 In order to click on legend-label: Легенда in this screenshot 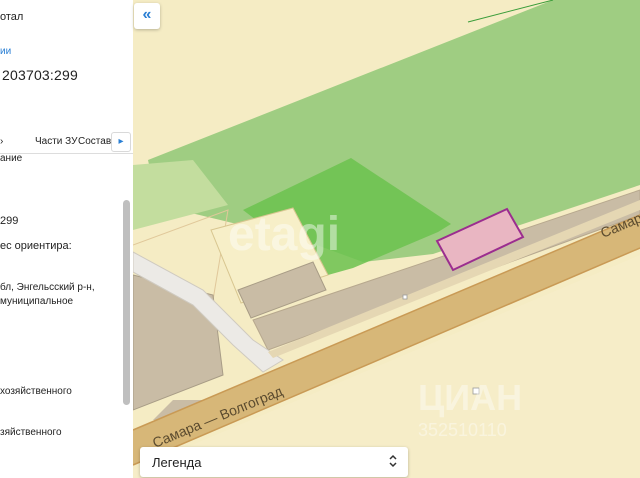, I will do `click(177, 462)`.